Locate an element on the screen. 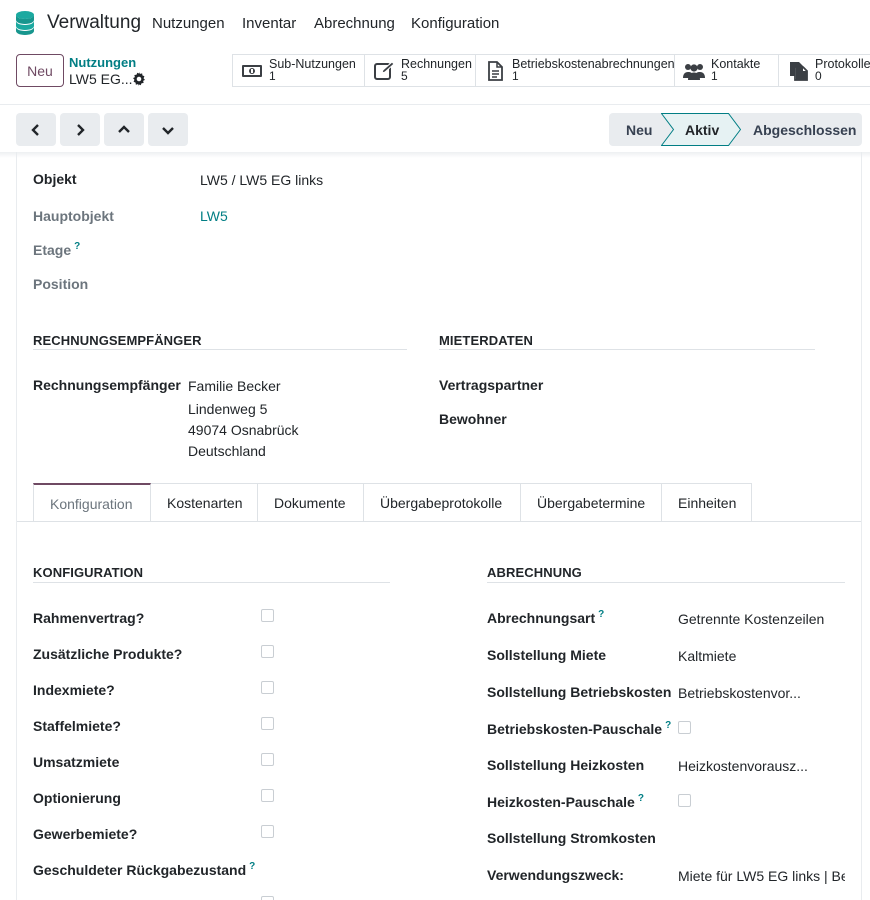 This screenshot has width=870, height=900. breadcrumb-parent-link: Nutzungen is located at coordinates (102, 62).